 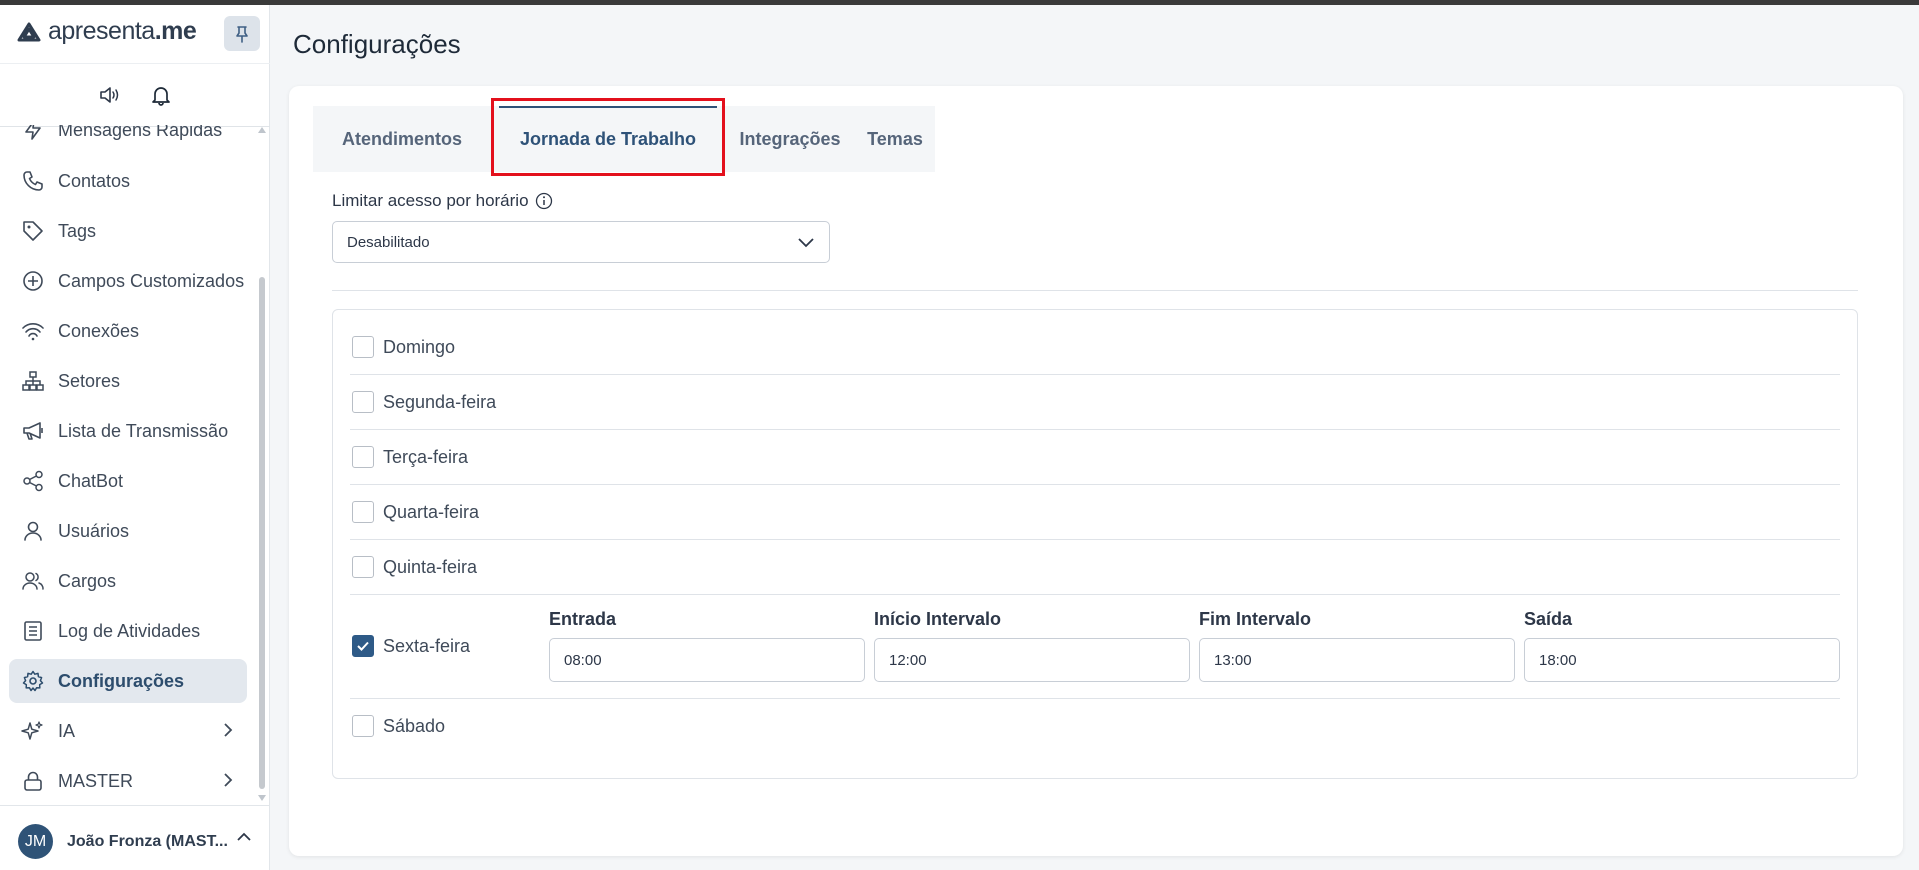 I want to click on saida-label: Saída, so click(x=1548, y=619).